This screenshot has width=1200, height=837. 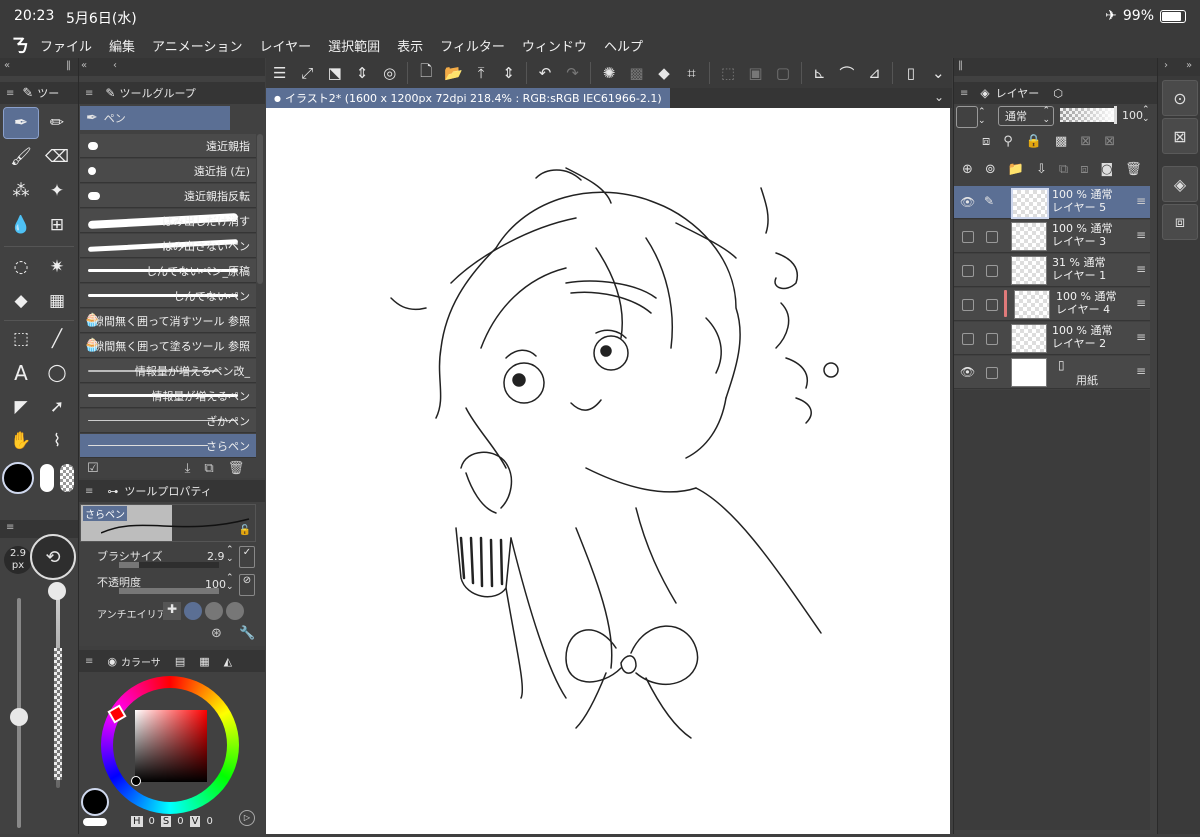 I want to click on mask-enable-icon: ⊠, so click(x=1085, y=141).